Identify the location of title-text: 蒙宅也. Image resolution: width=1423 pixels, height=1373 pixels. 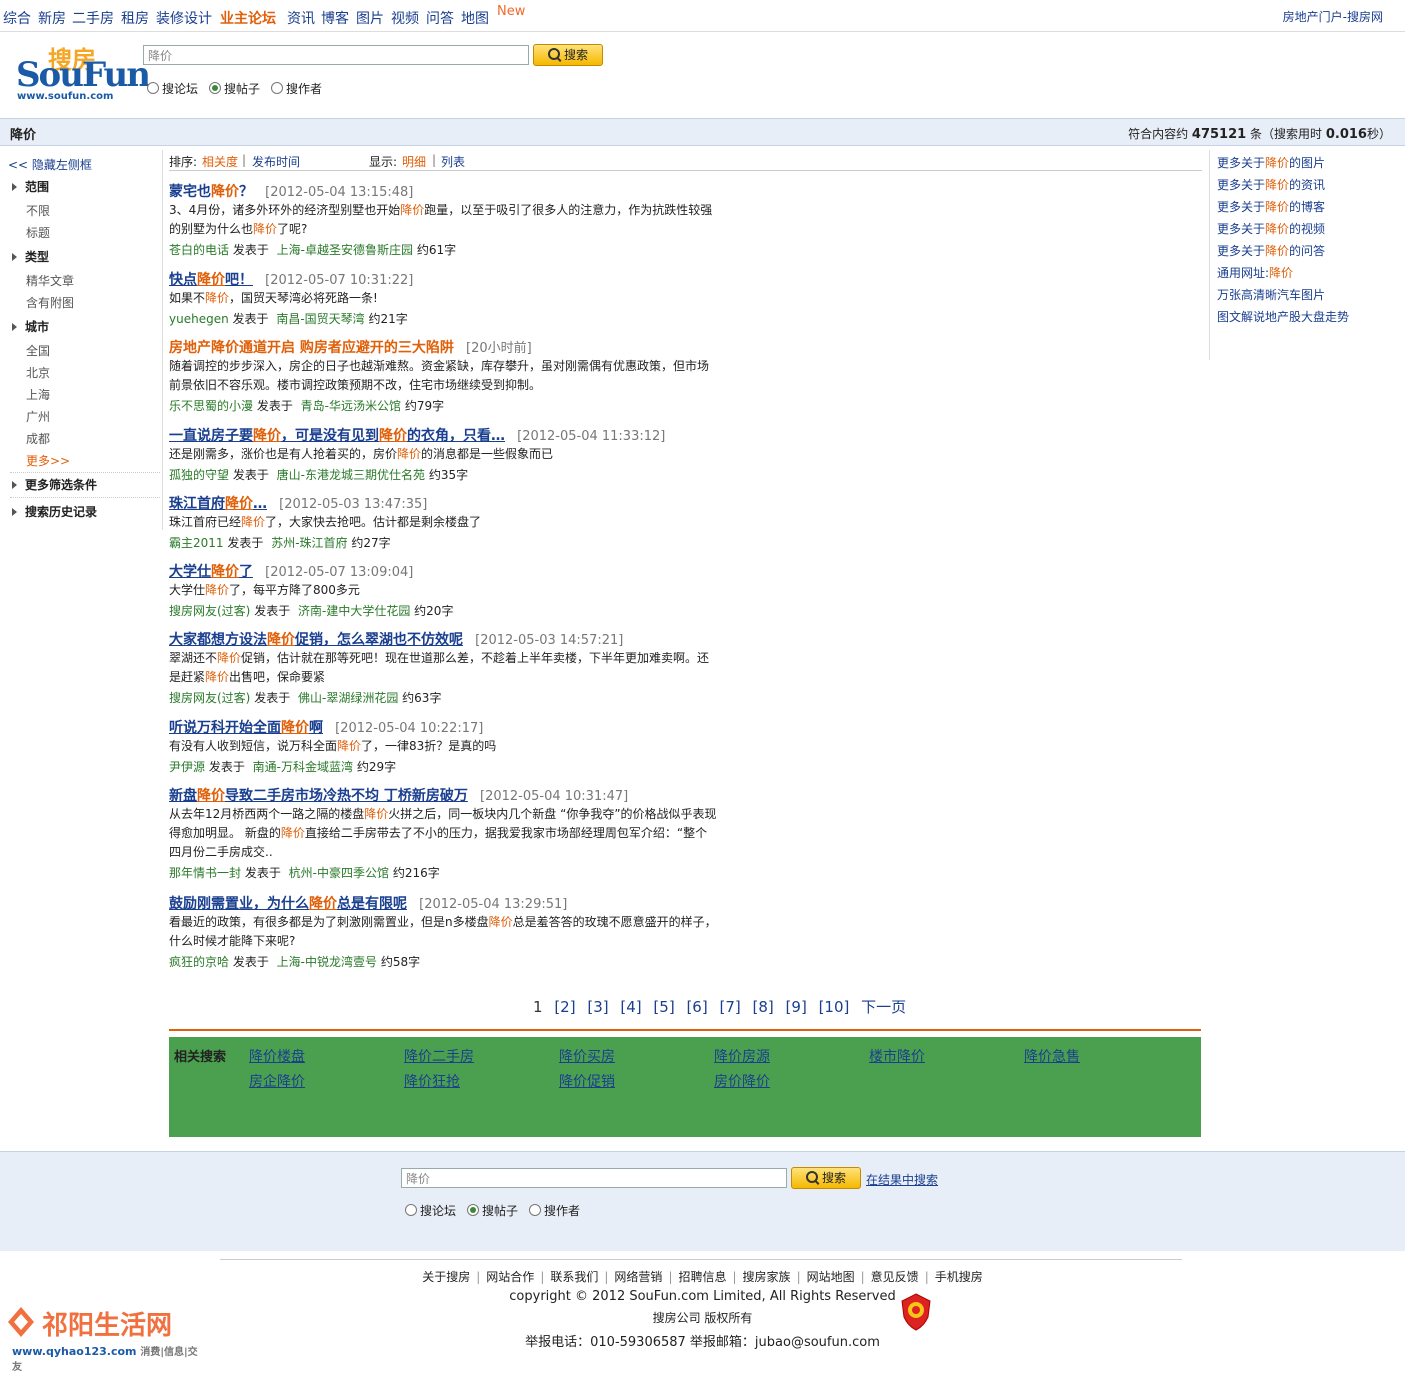
(190, 192).